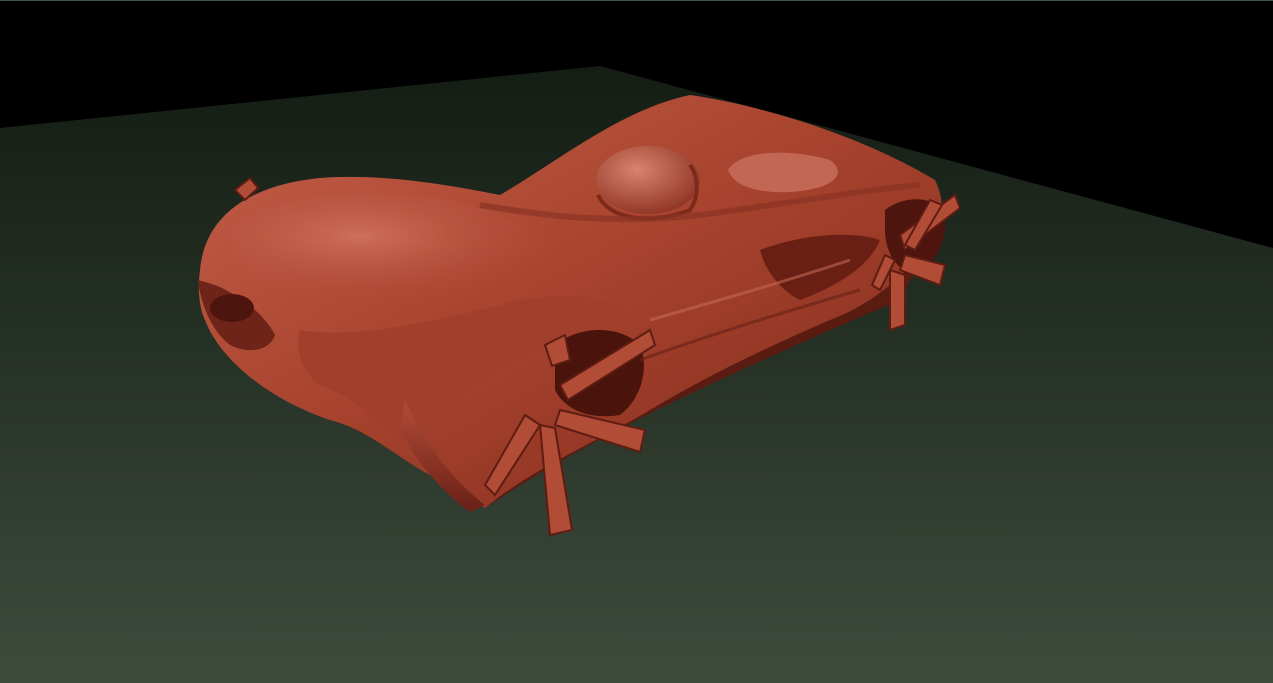 This screenshot has width=1273, height=683. What do you see at coordinates (232, 308) in the screenshot?
I see `front-intake` at bounding box center [232, 308].